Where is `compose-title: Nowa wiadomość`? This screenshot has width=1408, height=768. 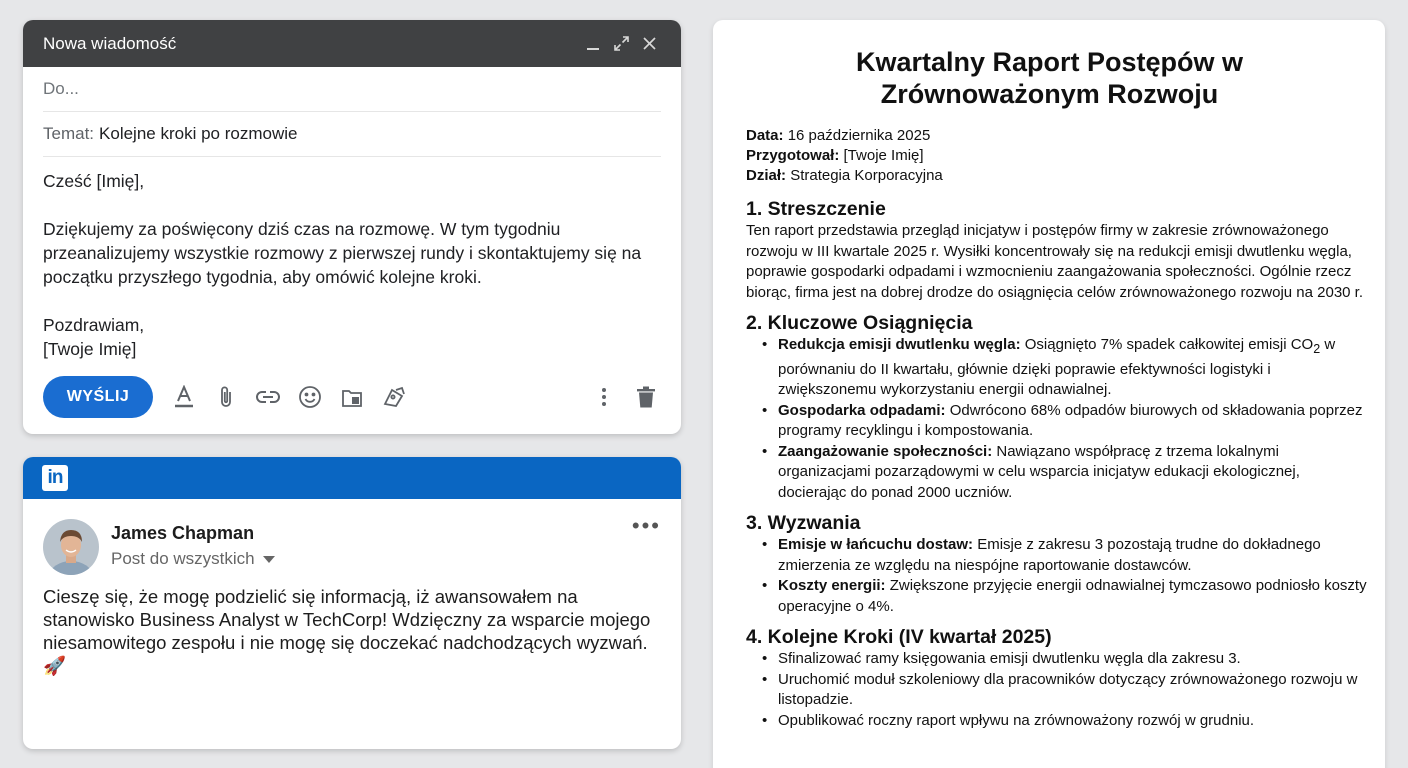 compose-title: Nowa wiadomość is located at coordinates (110, 43).